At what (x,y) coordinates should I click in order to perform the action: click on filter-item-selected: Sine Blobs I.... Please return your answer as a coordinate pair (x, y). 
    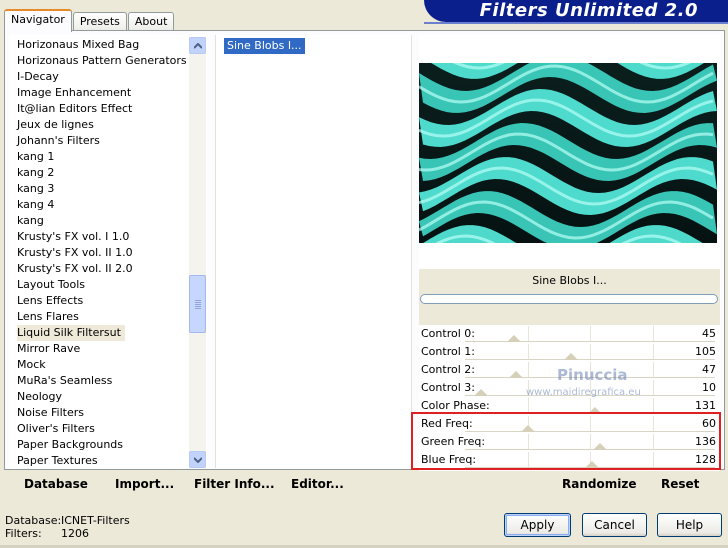
    Looking at the image, I should click on (264, 46).